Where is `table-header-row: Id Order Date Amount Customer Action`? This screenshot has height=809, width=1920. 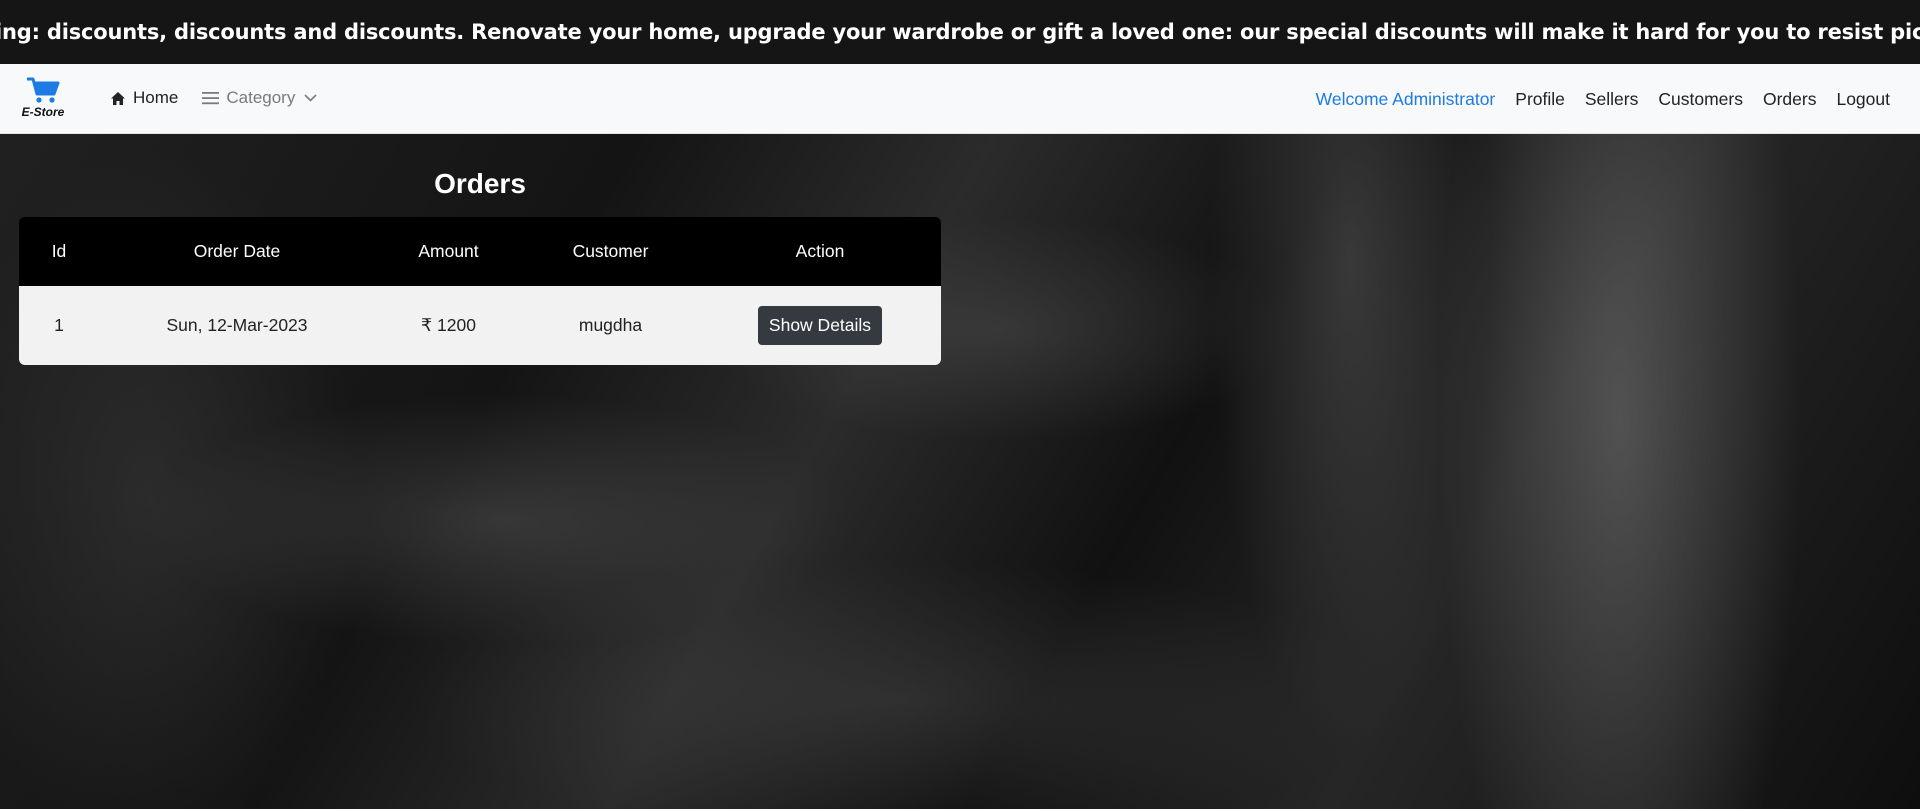 table-header-row: Id Order Date Amount Customer Action is located at coordinates (480, 251).